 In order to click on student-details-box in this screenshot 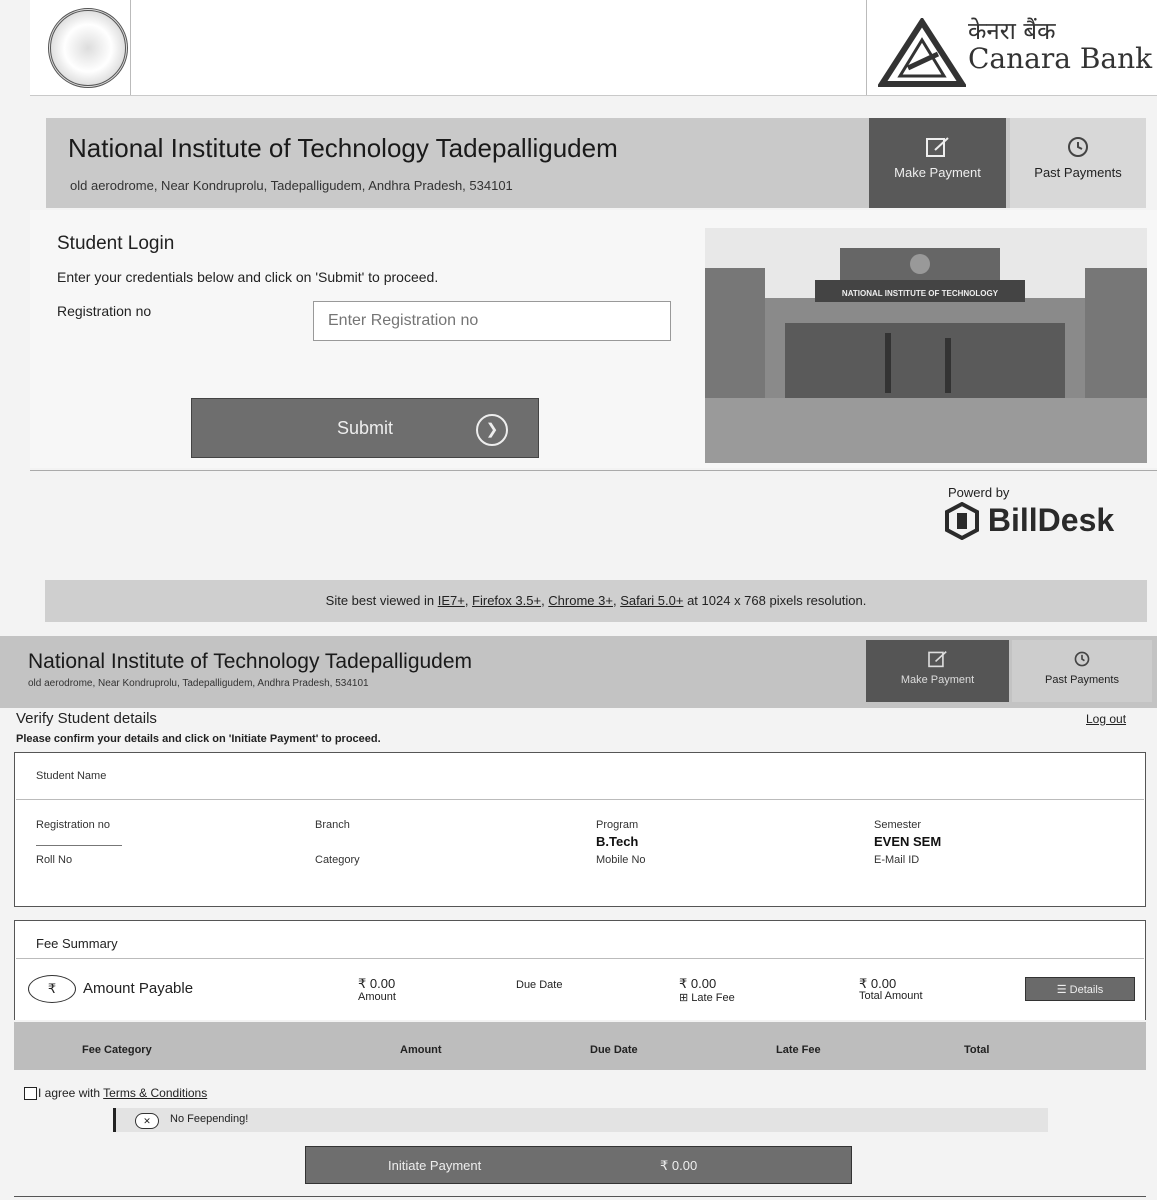, I will do `click(580, 829)`.